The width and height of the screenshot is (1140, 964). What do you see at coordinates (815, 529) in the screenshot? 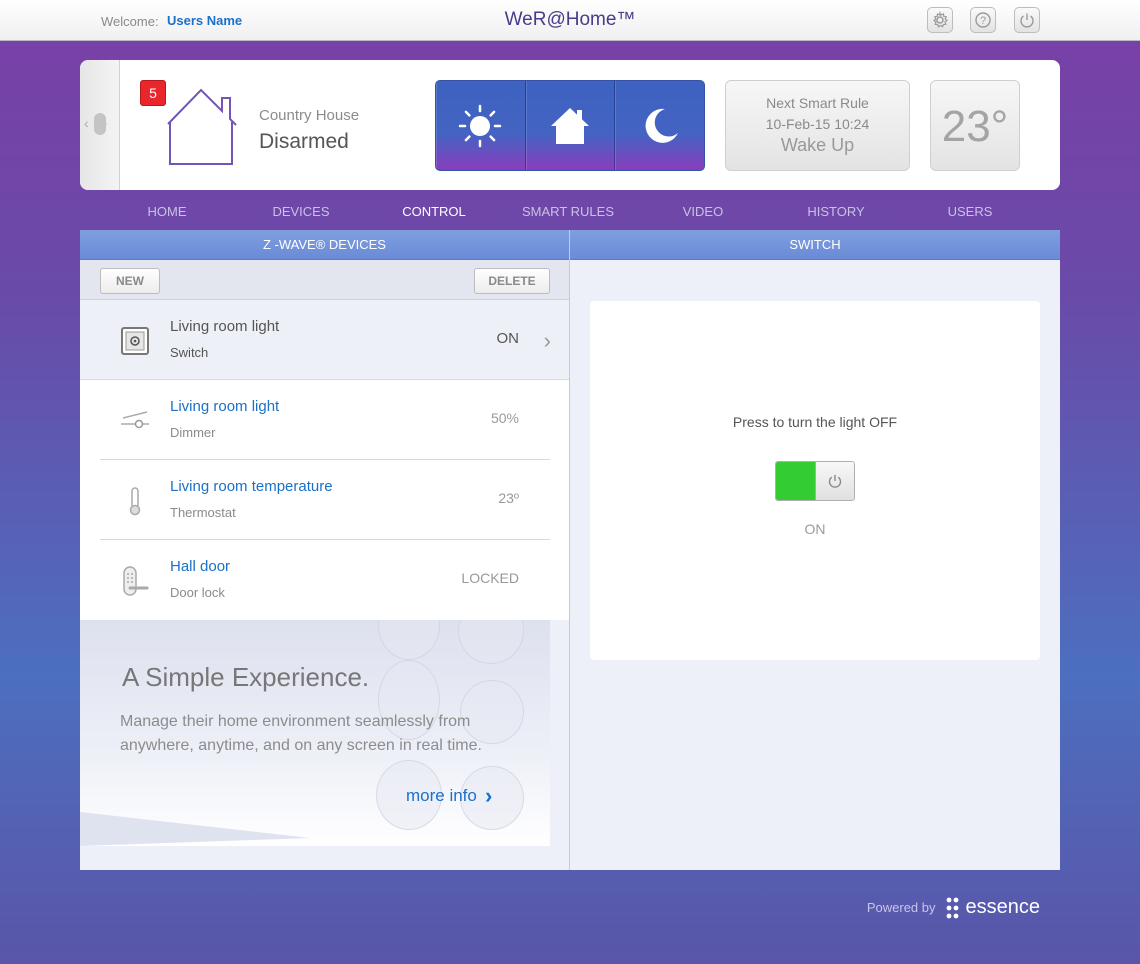
I see `switch-state: ON` at bounding box center [815, 529].